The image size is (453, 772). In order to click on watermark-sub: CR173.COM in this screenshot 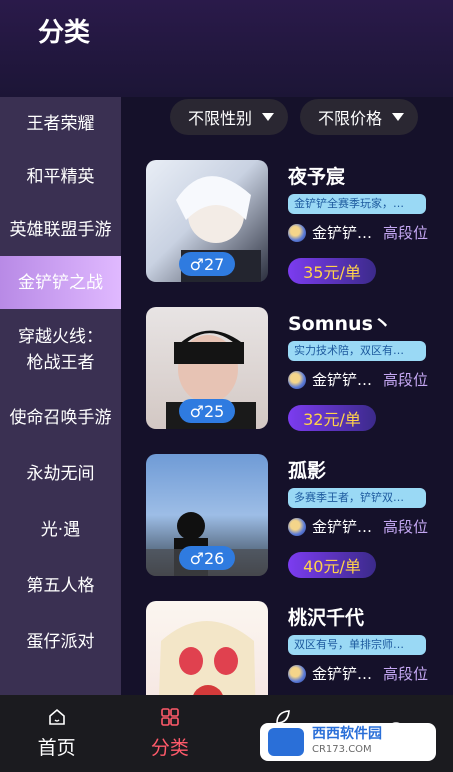, I will do `click(342, 749)`.